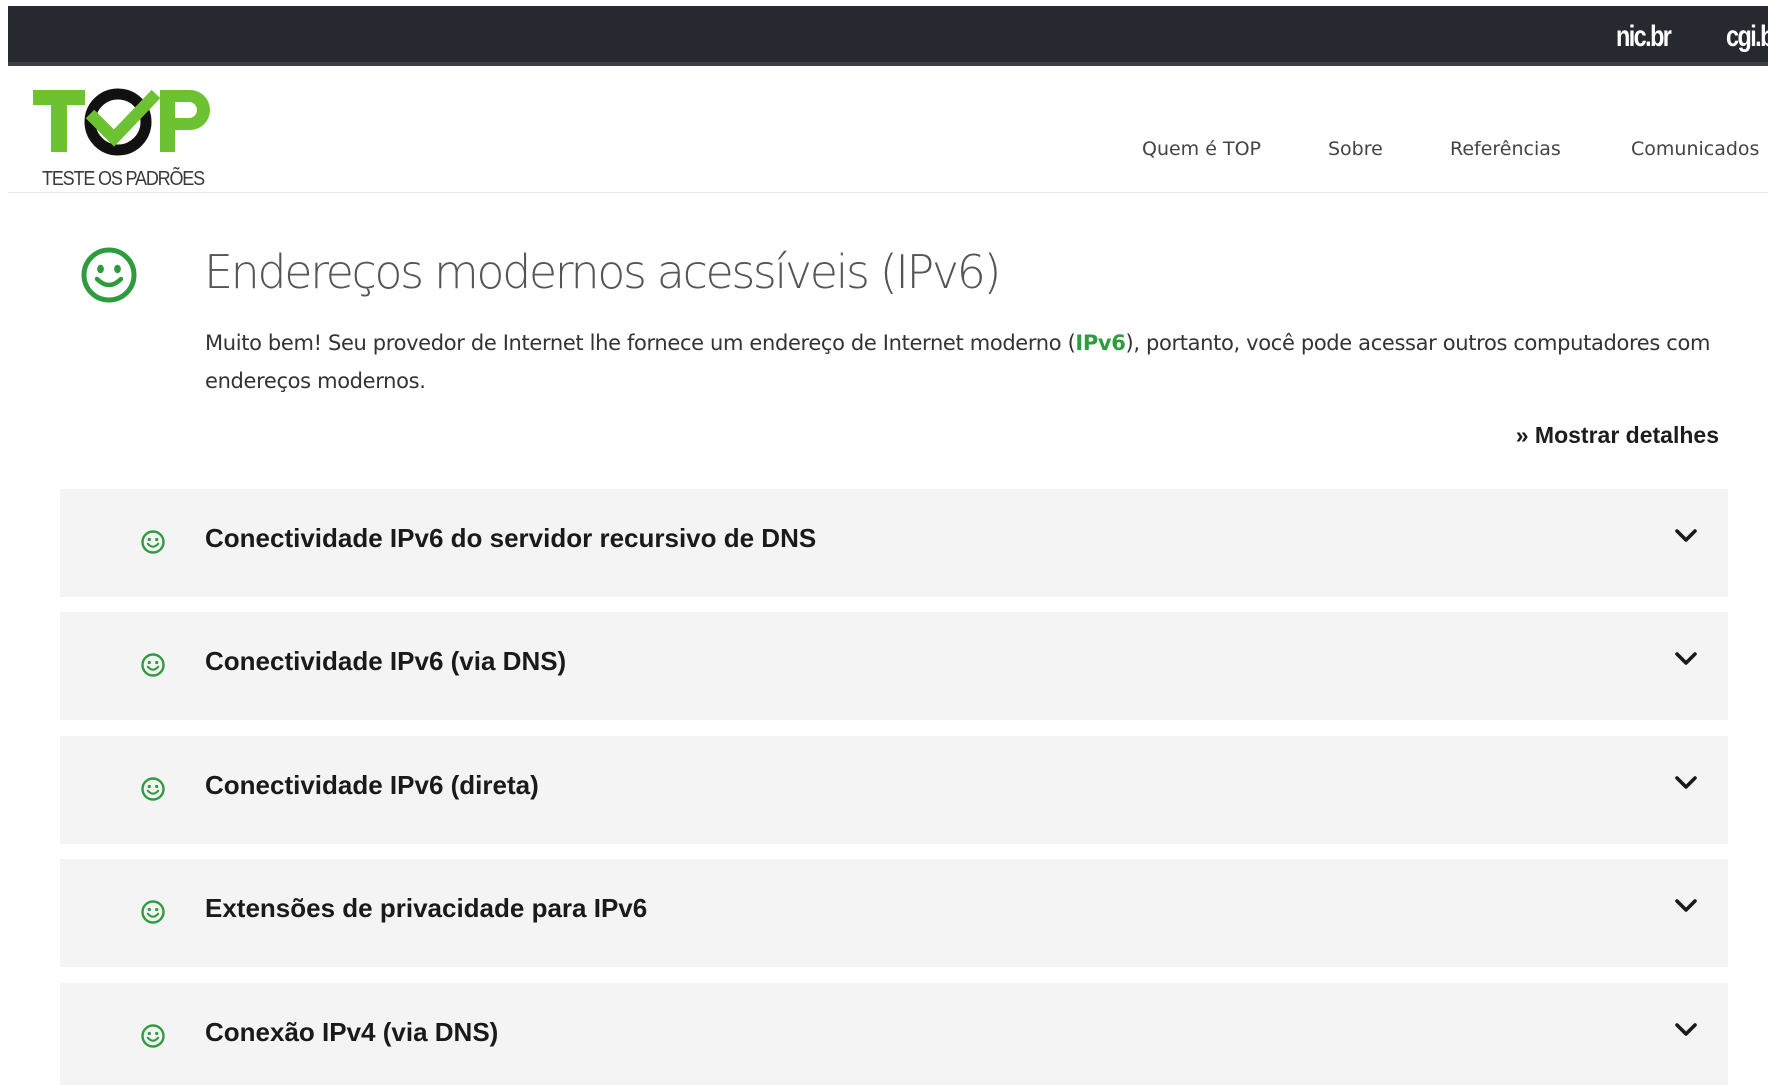 This screenshot has height=1085, width=1768. Describe the element at coordinates (352, 1032) in the screenshot. I see `accordion-label: Conexão IPv4 (via DNS)` at that location.